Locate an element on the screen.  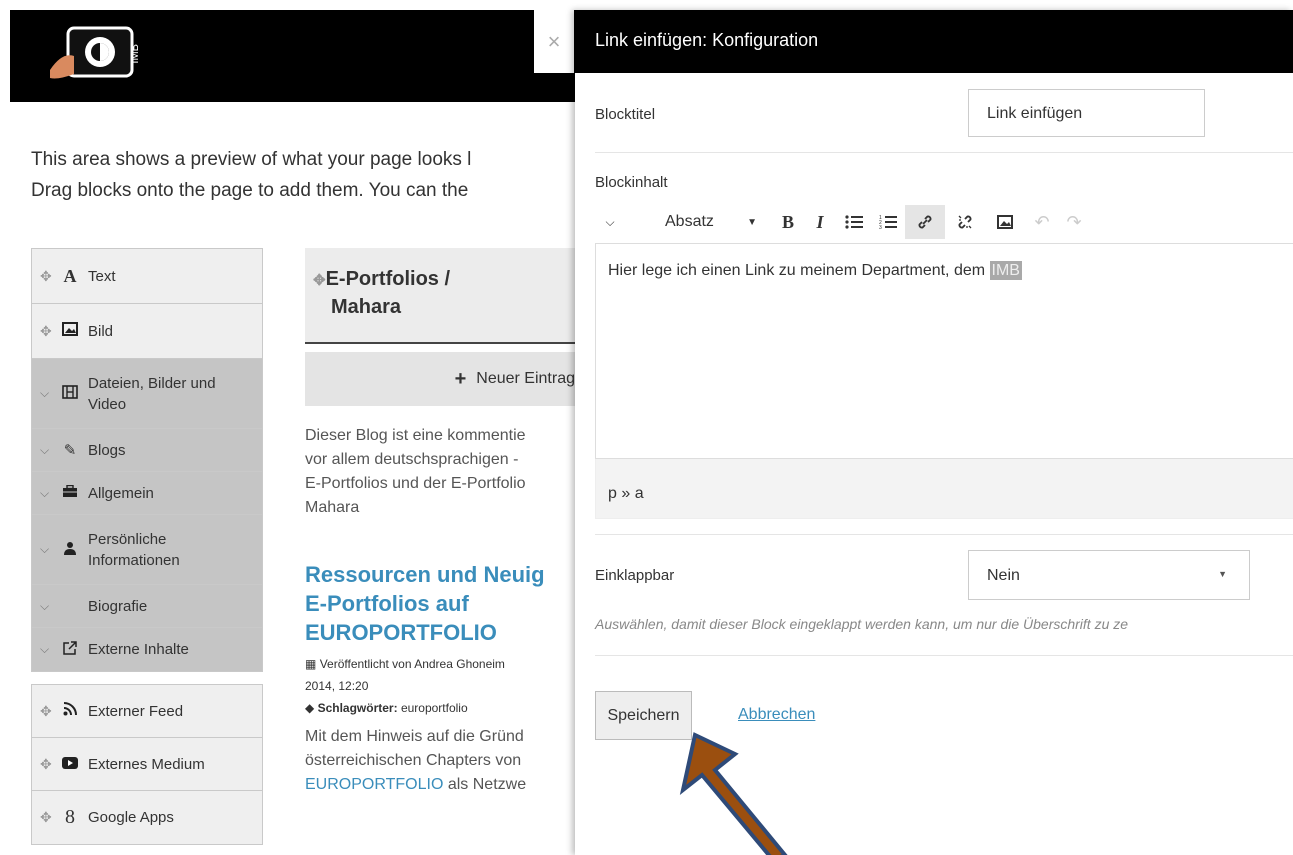
google-icon: 8 is located at coordinates (70, 817).